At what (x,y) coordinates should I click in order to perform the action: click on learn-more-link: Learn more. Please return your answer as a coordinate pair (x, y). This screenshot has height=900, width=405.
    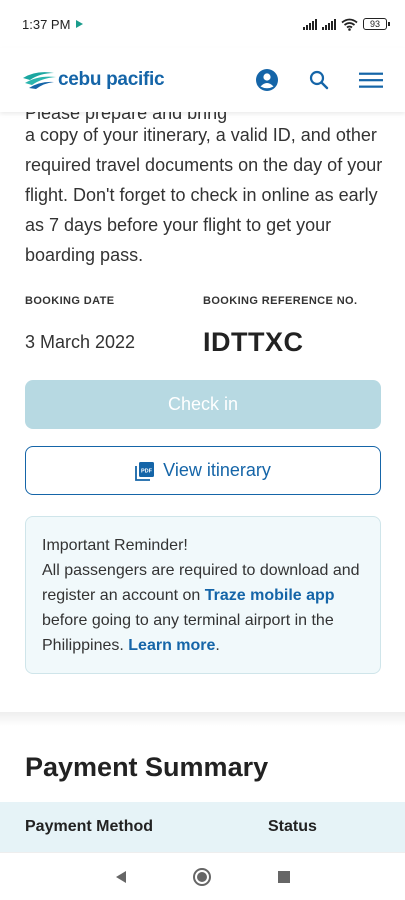
    Looking at the image, I should click on (171, 645).